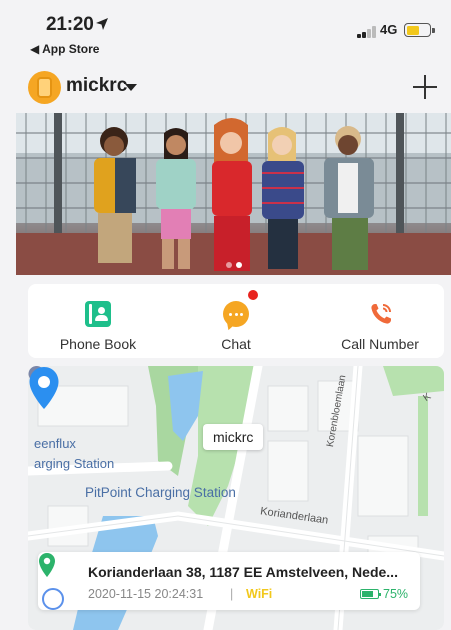  Describe the element at coordinates (74, 463) in the screenshot. I see `map-poi-label: arging Station` at that location.